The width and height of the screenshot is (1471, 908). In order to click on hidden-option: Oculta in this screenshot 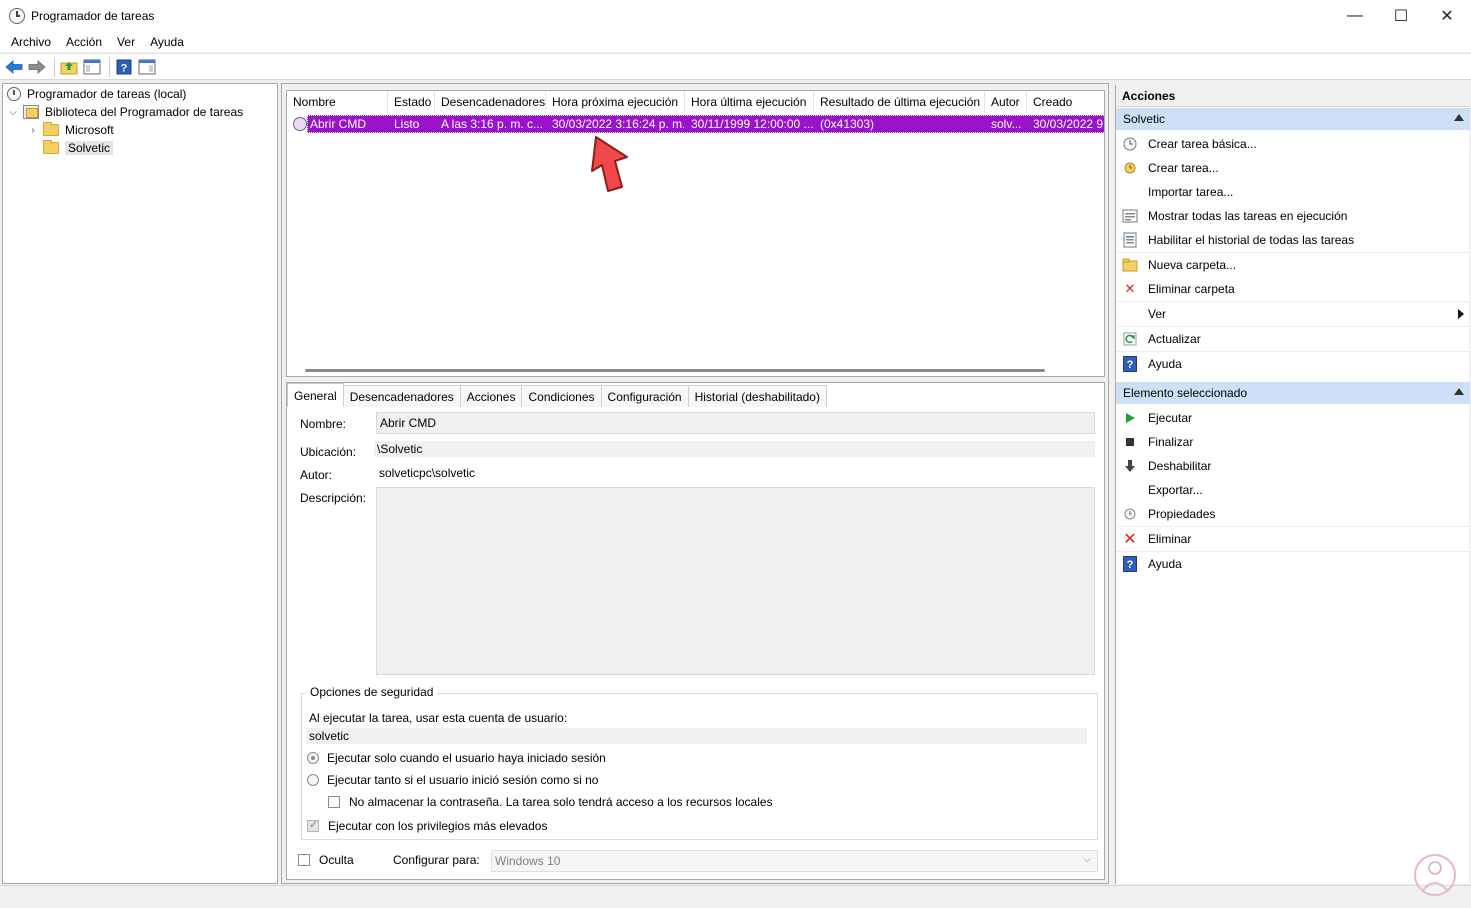, I will do `click(326, 860)`.